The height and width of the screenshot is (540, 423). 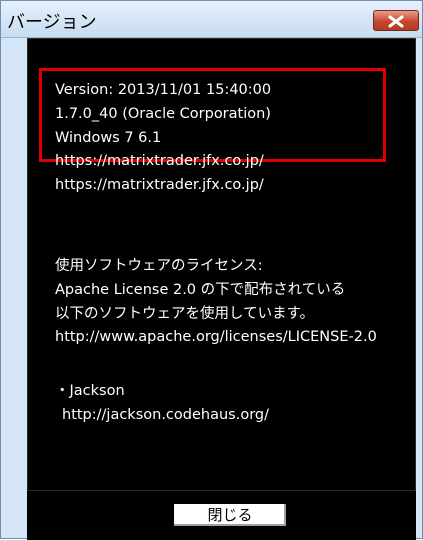 I want to click on url-text-1: https://matrixtrader.jfx.co.jp/, so click(x=159, y=161).